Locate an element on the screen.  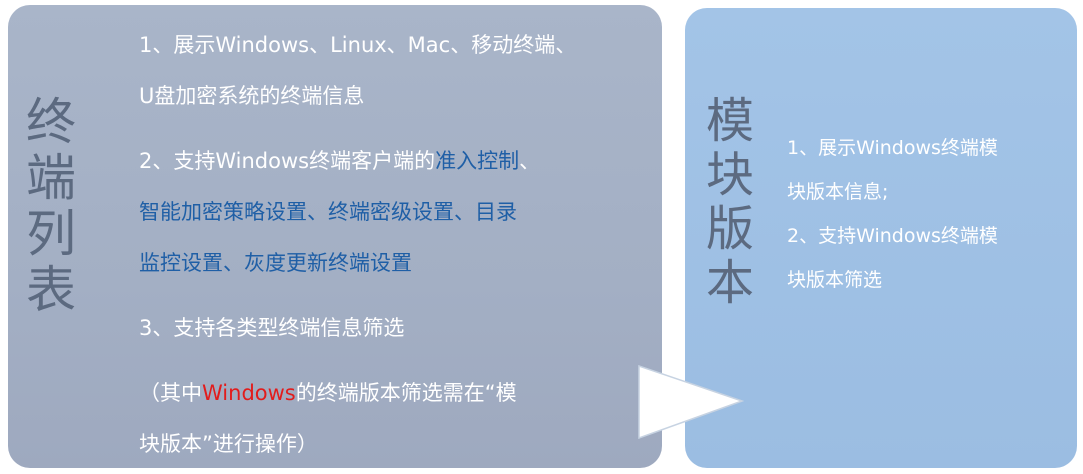
item3-line: 3、支持各类型终端信息筛选 is located at coordinates (272, 328).